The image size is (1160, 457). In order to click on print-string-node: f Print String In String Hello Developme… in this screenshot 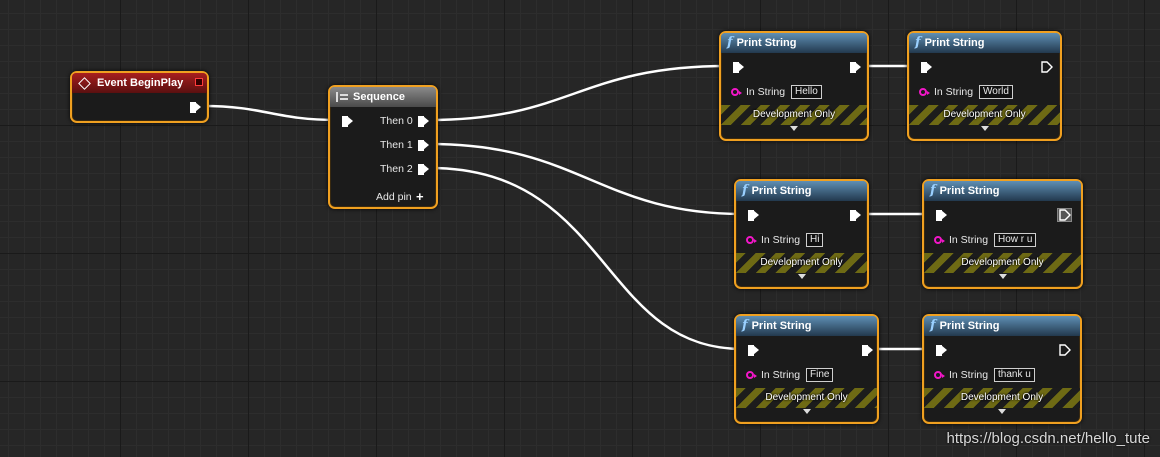, I will do `click(794, 86)`.